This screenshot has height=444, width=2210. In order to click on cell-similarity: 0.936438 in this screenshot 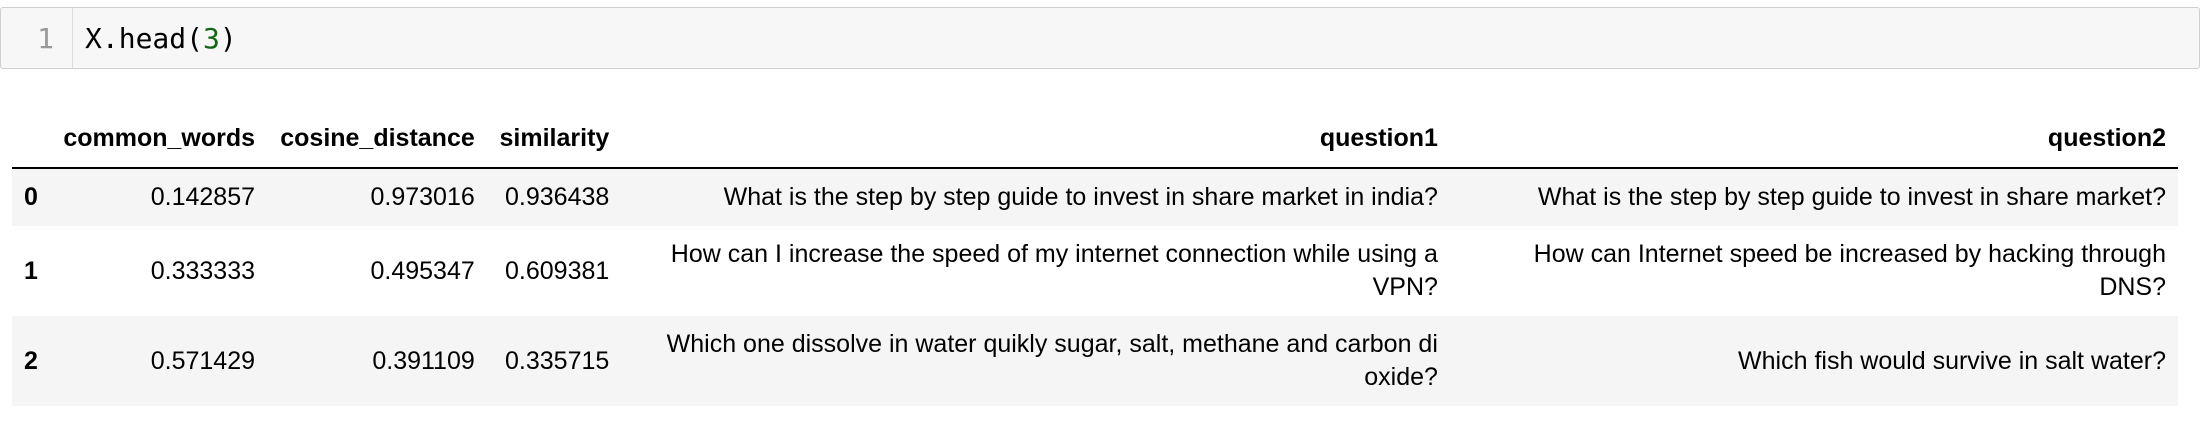, I will do `click(557, 197)`.